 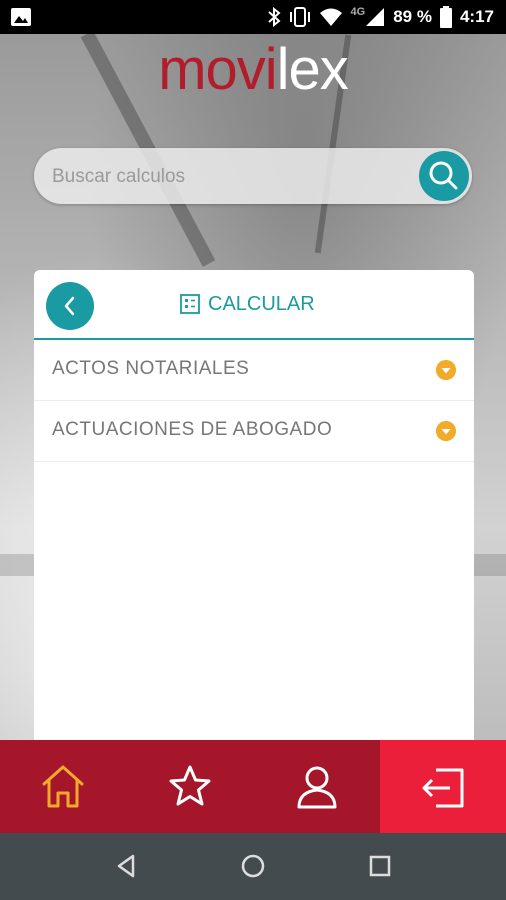 I want to click on logo-lex: lex, so click(x=312, y=69).